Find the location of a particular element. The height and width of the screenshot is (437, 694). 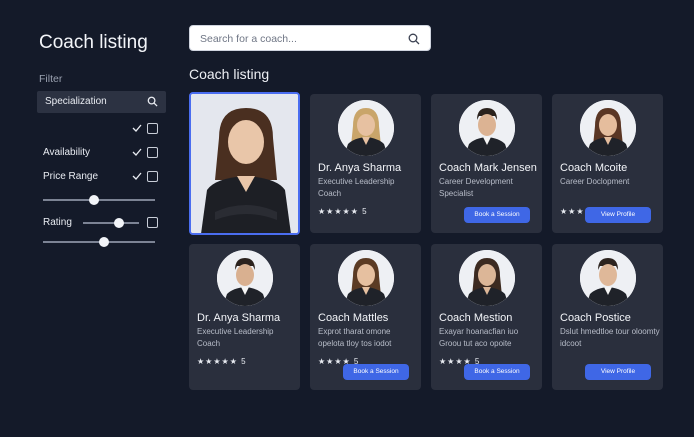

rating-slider-top is located at coordinates (91, 223).